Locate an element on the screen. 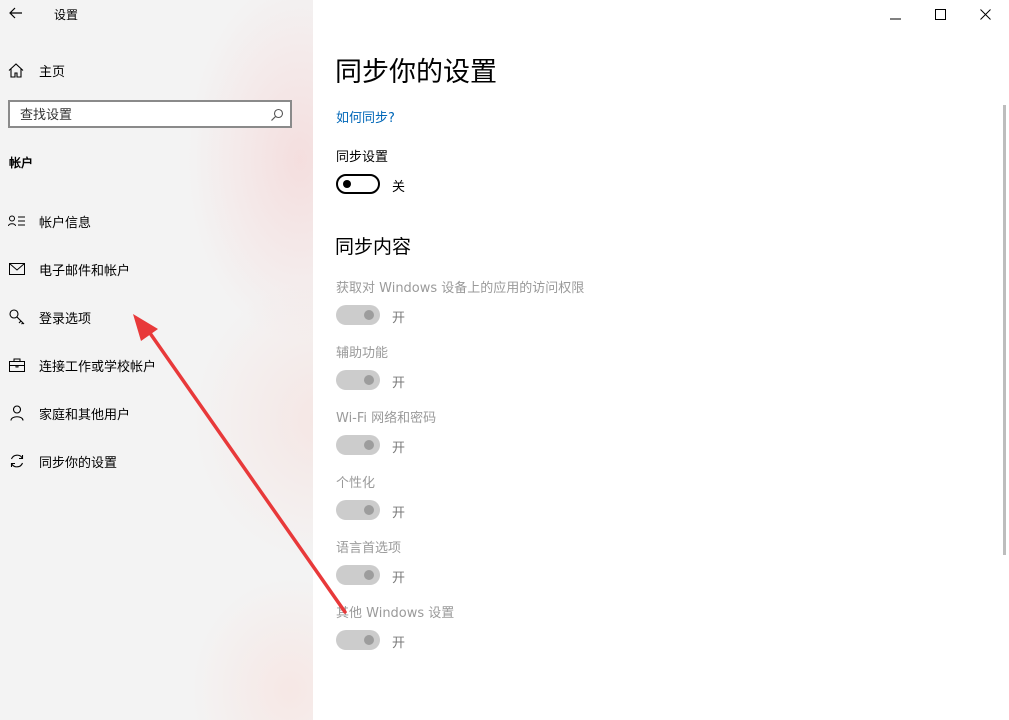 Image resolution: width=1009 pixels, height=720 pixels. sync-settings-toggle is located at coordinates (358, 184).